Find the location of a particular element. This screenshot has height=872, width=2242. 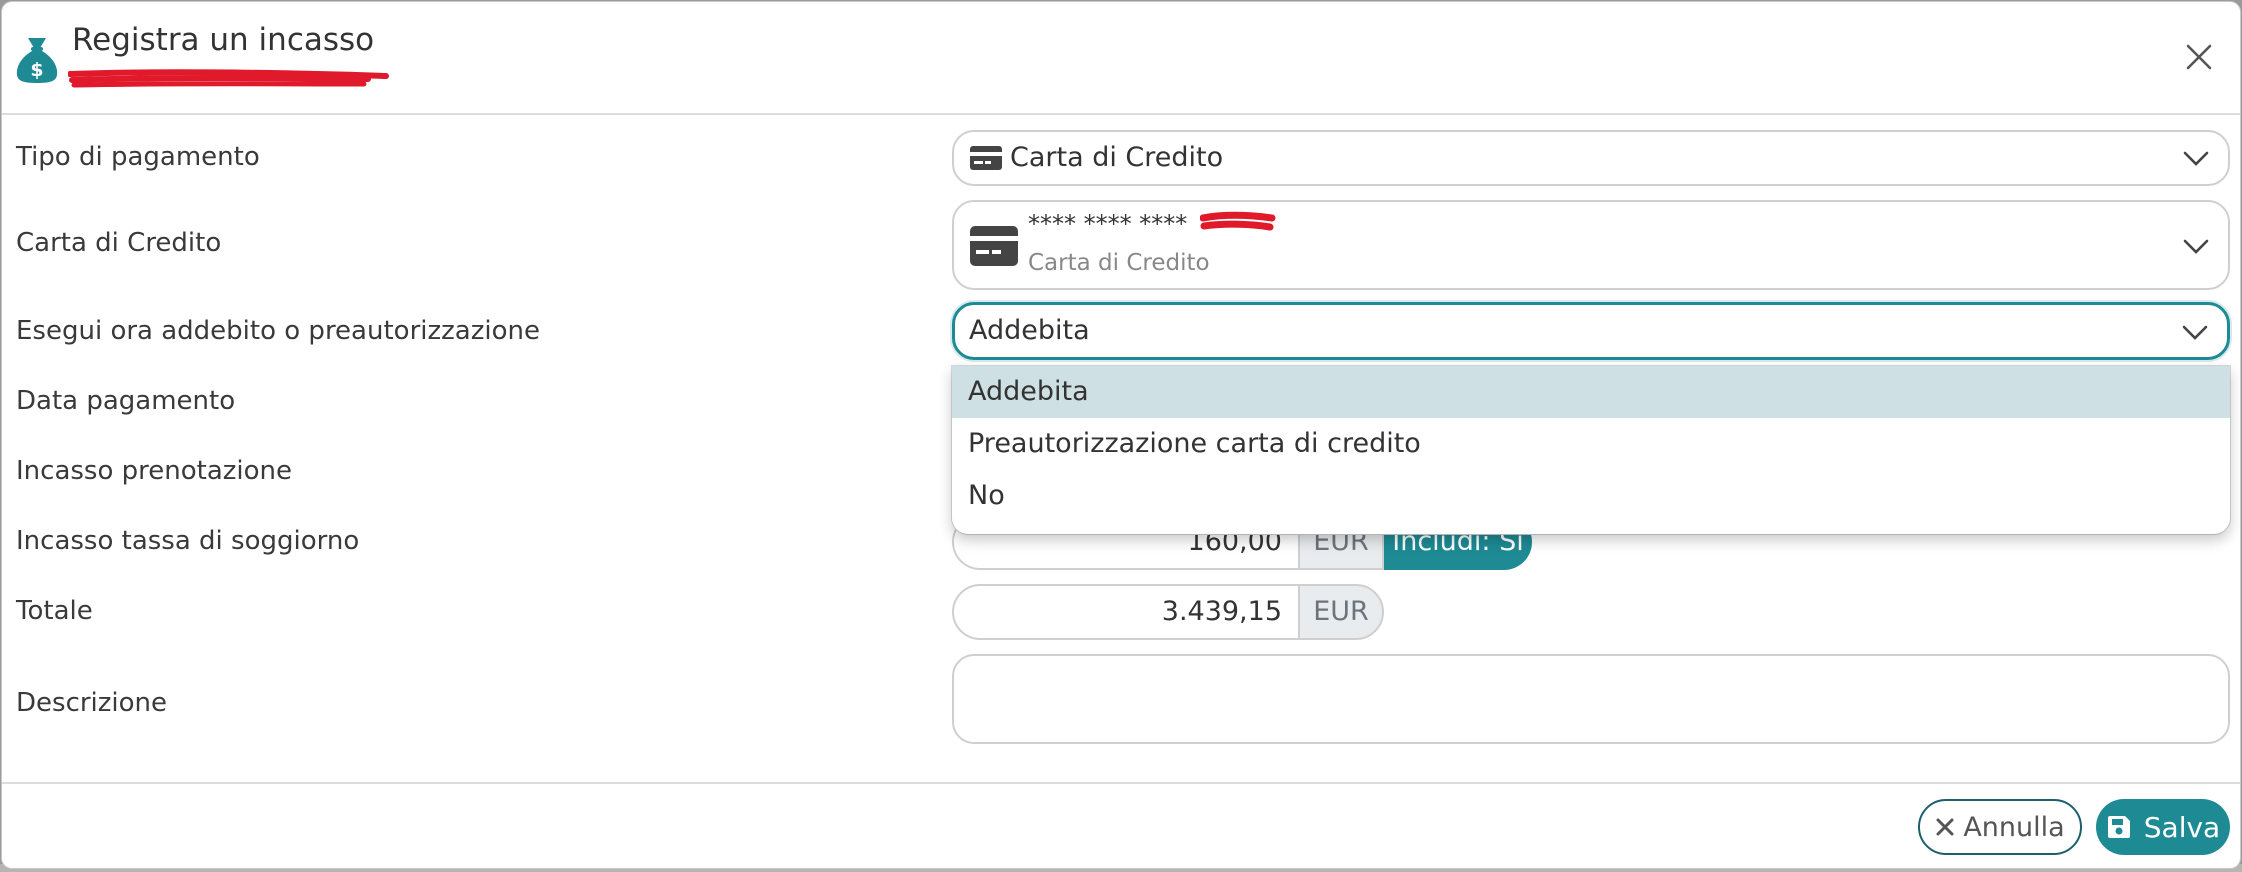

cancel-button: Annulla is located at coordinates (2000, 827).